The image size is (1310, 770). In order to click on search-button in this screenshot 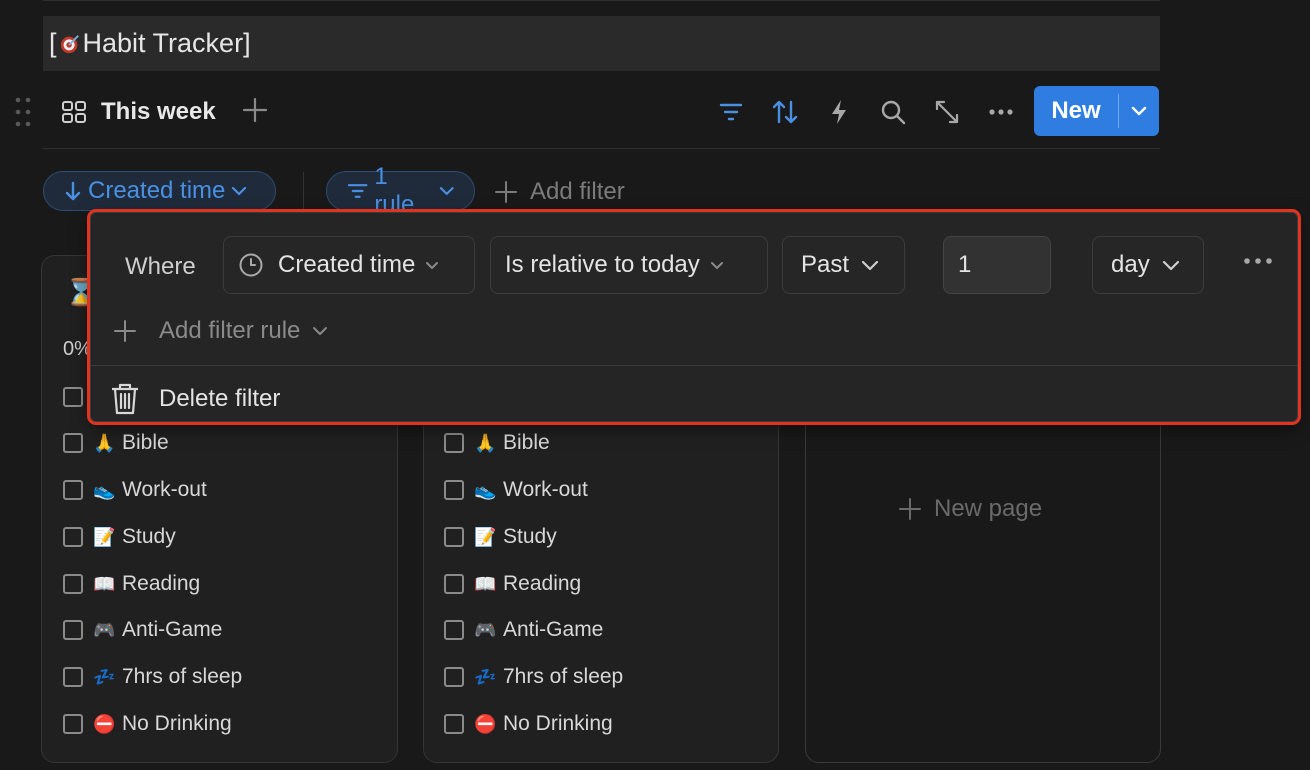, I will do `click(893, 112)`.